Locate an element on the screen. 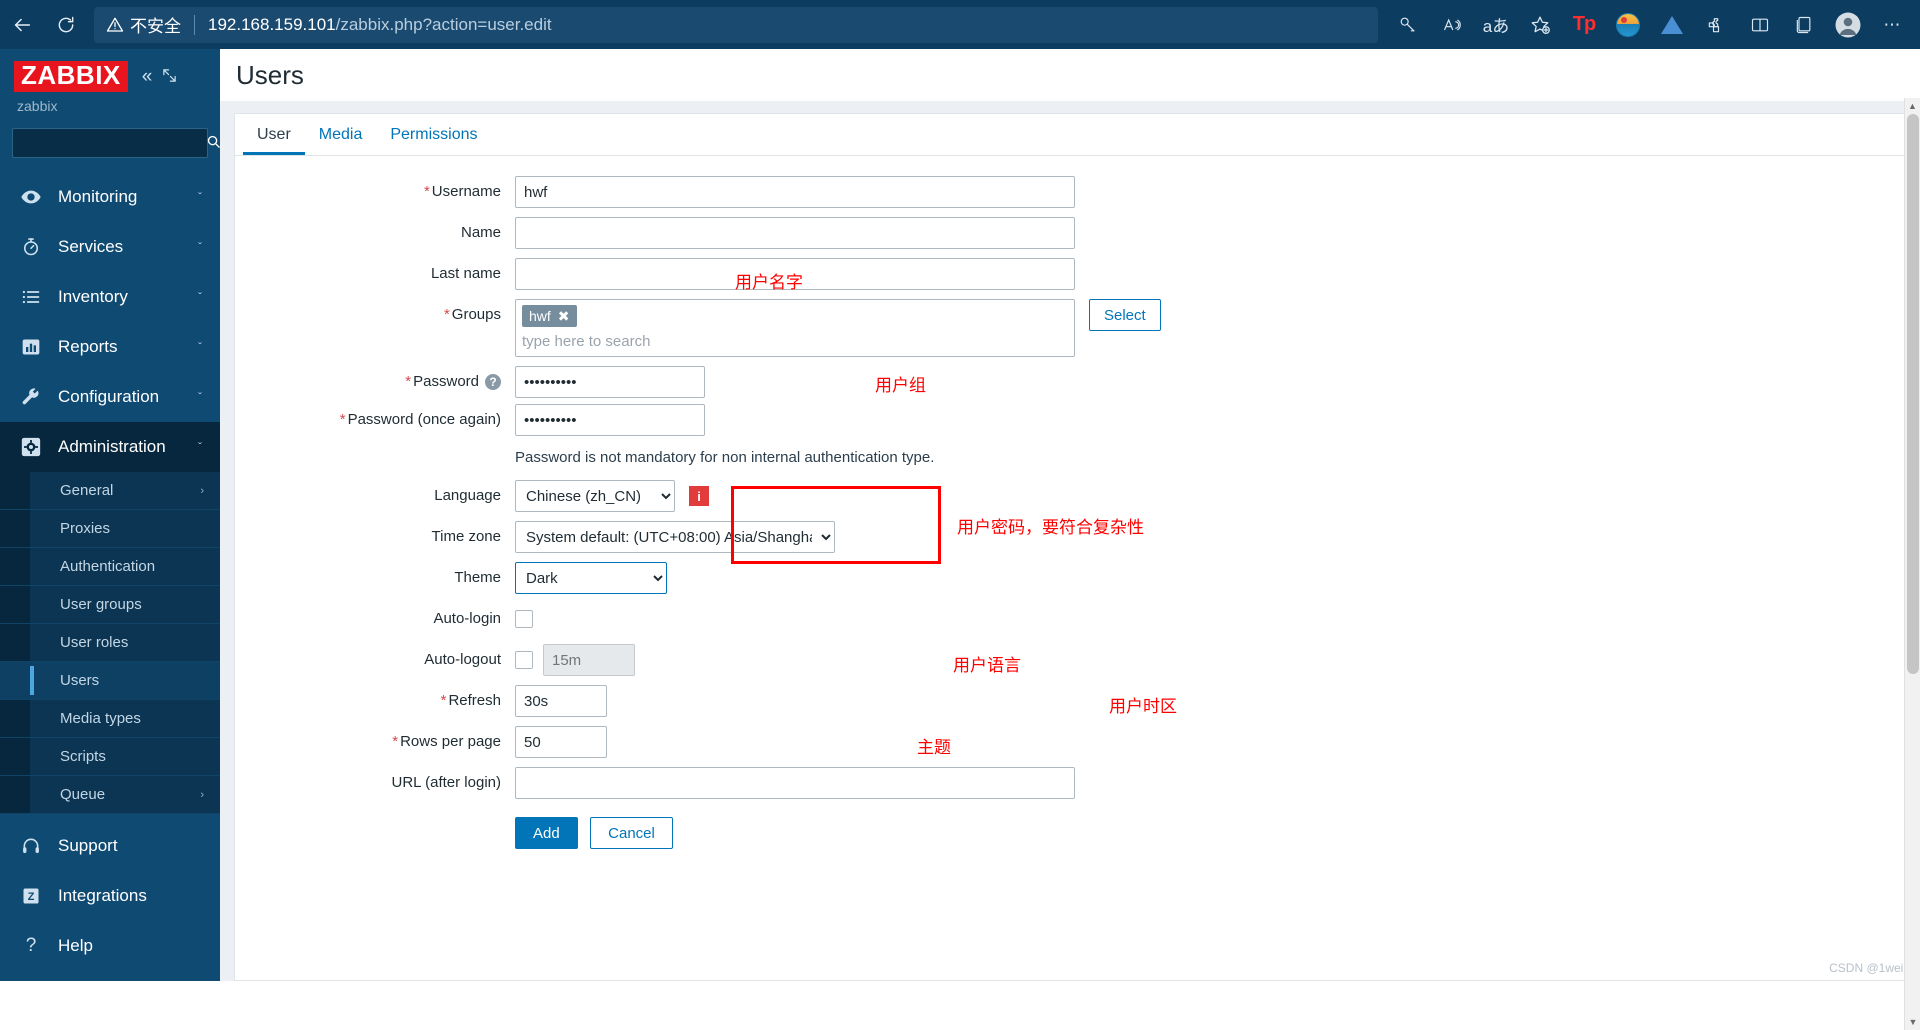  theme-select: Dark is located at coordinates (591, 578).